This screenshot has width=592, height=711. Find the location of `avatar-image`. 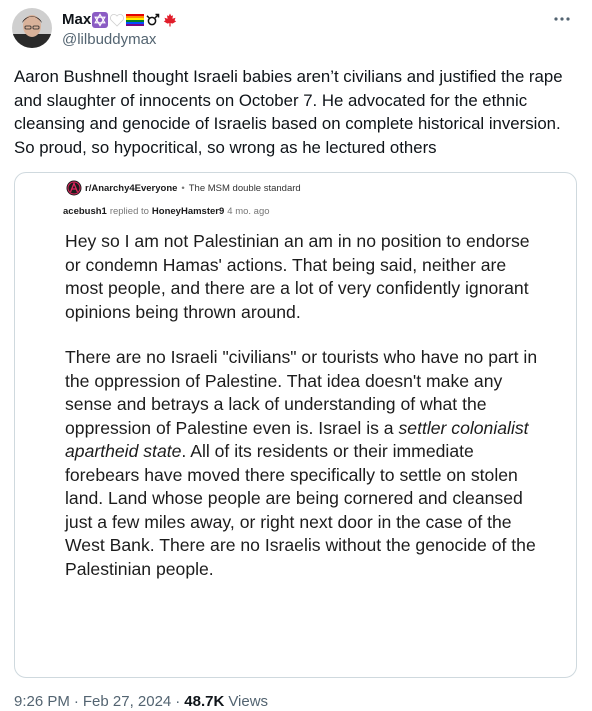

avatar-image is located at coordinates (32, 28).